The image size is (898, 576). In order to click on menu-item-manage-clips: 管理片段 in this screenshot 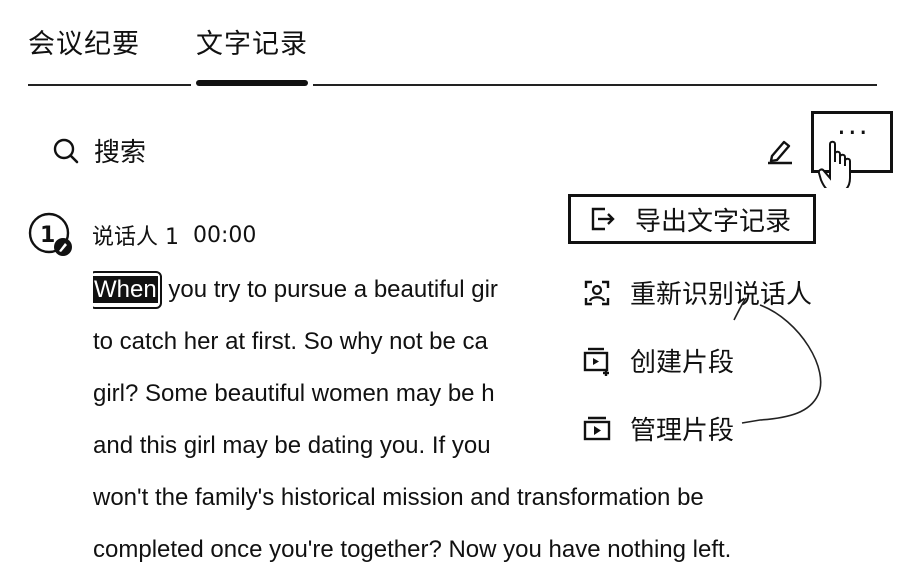, I will do `click(658, 428)`.